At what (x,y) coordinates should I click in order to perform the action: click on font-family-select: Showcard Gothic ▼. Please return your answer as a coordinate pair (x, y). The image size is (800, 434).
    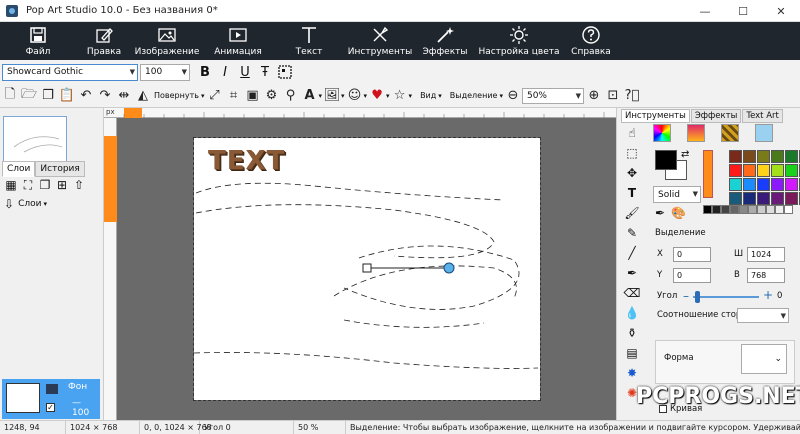
    Looking at the image, I should click on (70, 72).